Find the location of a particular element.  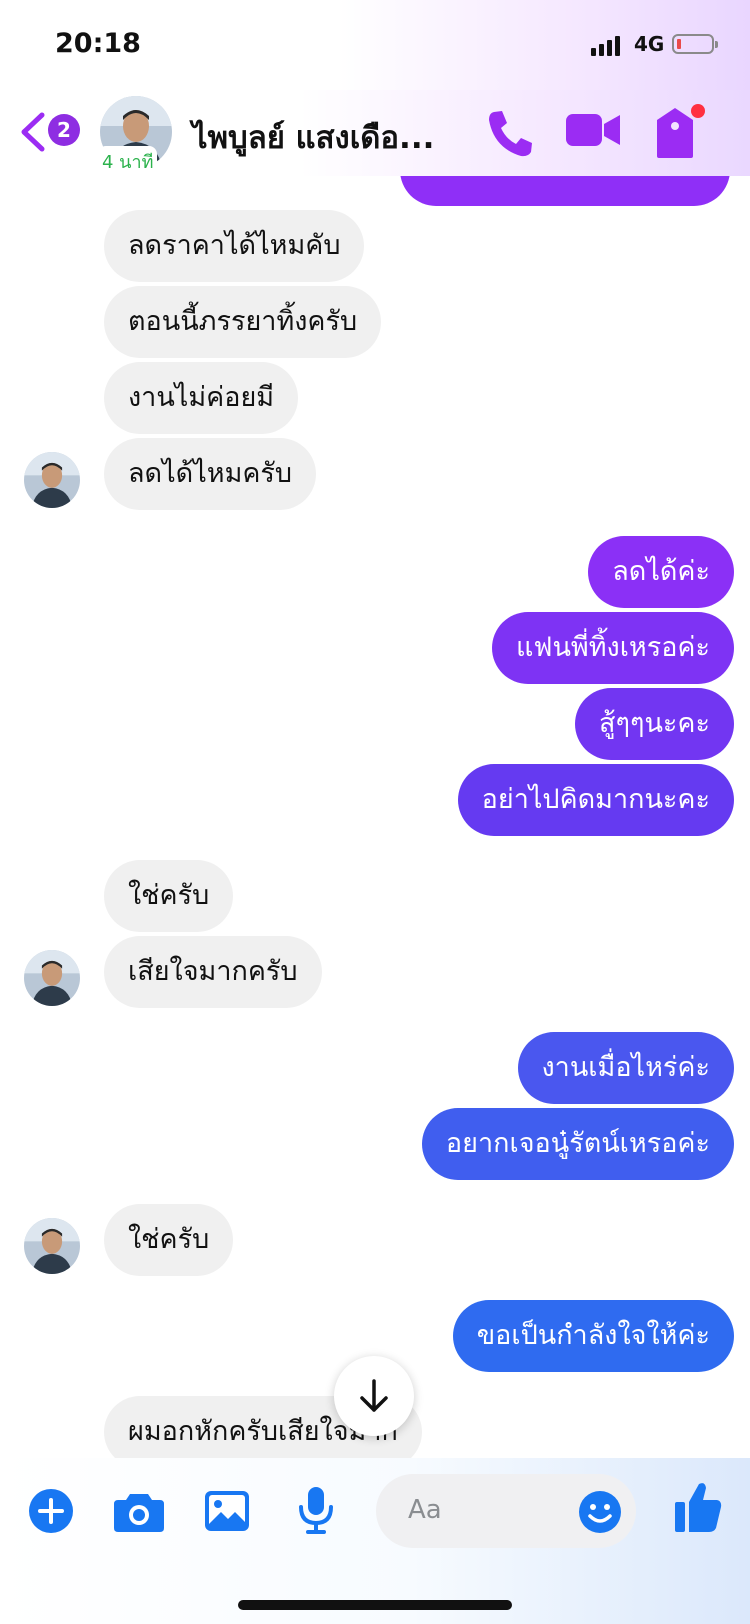

message-bubble-outgoing: แฟนพี่ทิ้งเหรอค่ะ is located at coordinates (612, 648).